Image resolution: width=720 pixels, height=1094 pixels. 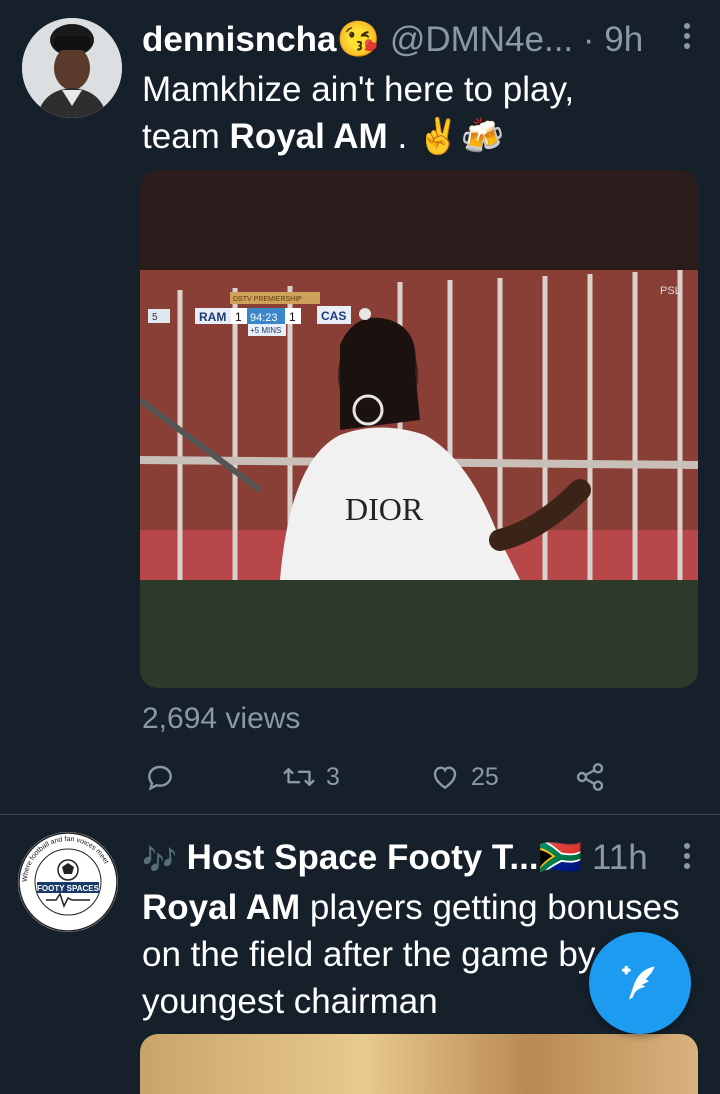 What do you see at coordinates (360, 814) in the screenshot?
I see `tweet-divider` at bounding box center [360, 814].